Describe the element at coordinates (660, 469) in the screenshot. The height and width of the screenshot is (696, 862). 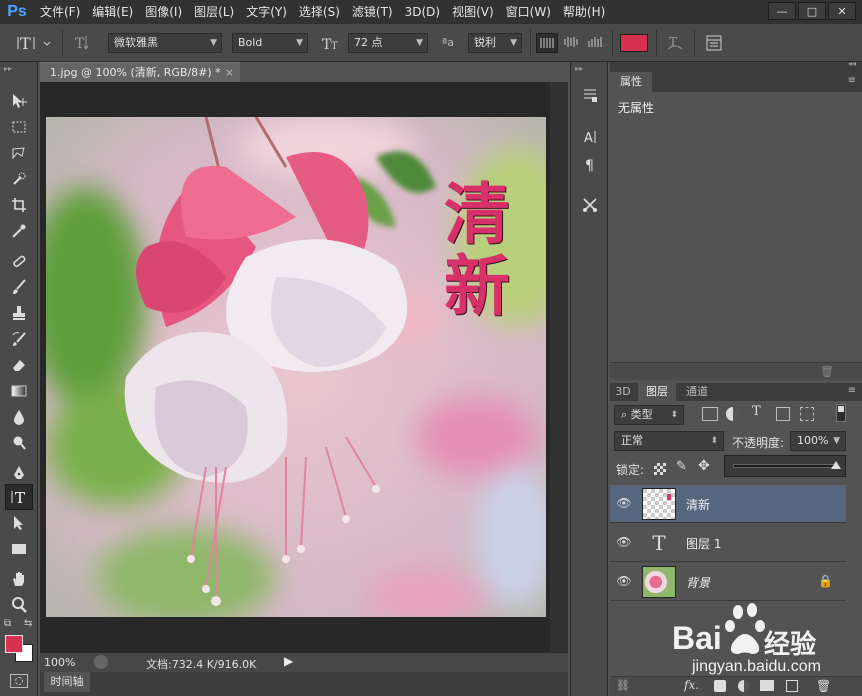
I see `lock-transparent-icon` at that location.